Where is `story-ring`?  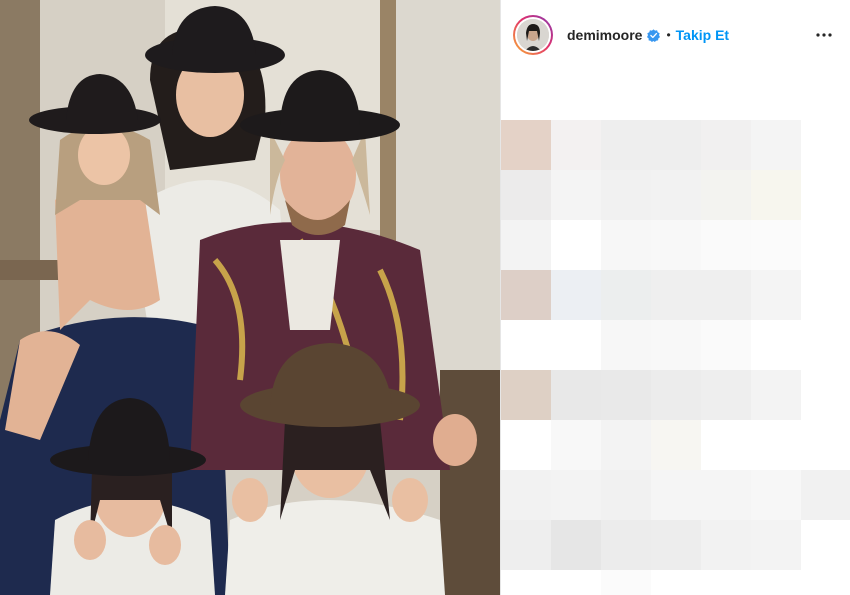
story-ring is located at coordinates (533, 35).